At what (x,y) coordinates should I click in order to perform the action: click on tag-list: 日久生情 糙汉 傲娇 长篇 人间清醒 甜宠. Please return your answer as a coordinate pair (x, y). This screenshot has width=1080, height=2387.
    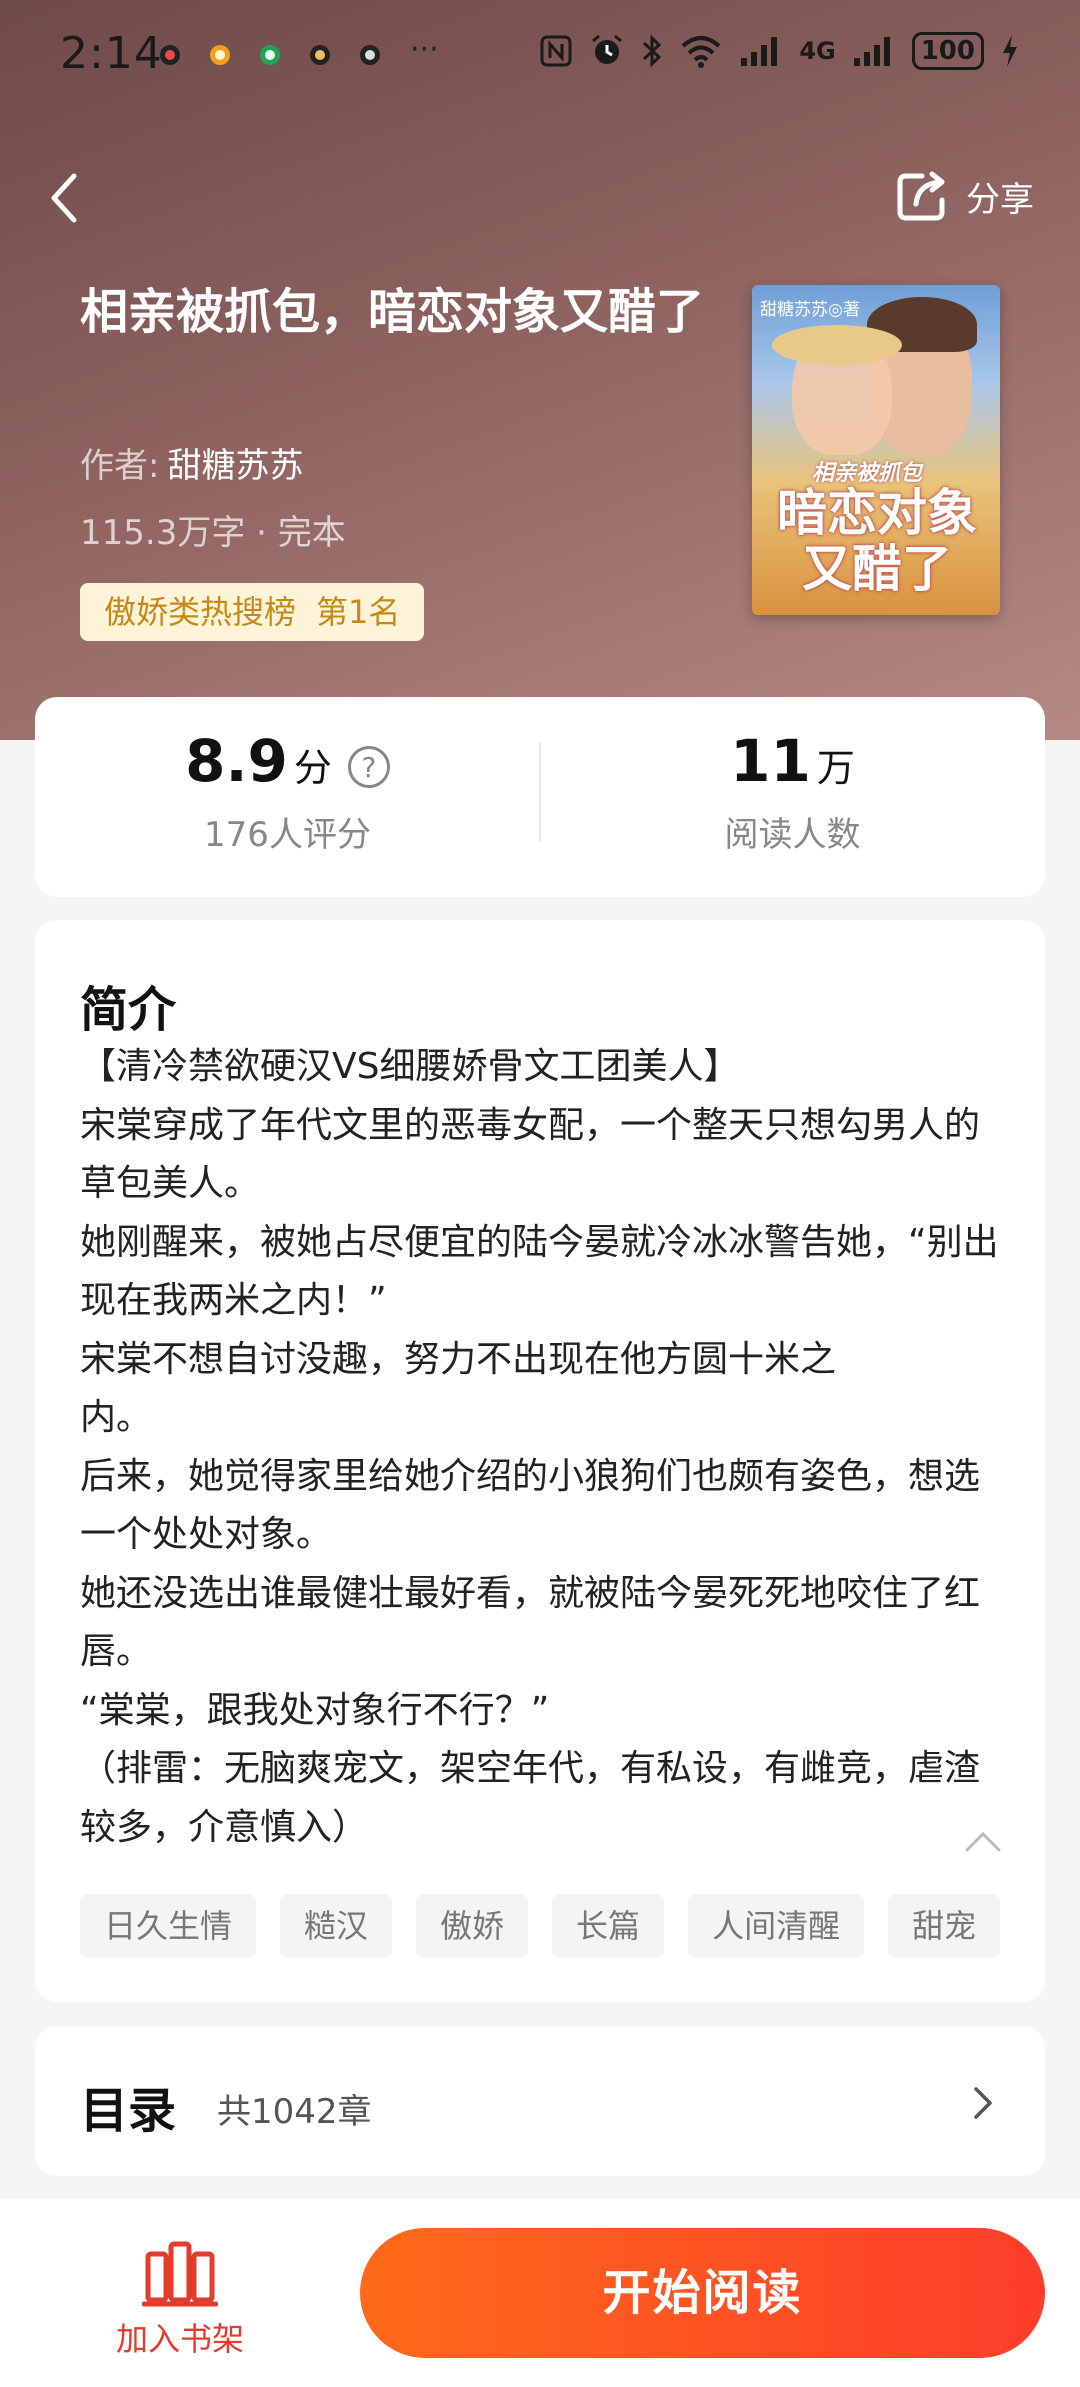
    Looking at the image, I should click on (540, 1926).